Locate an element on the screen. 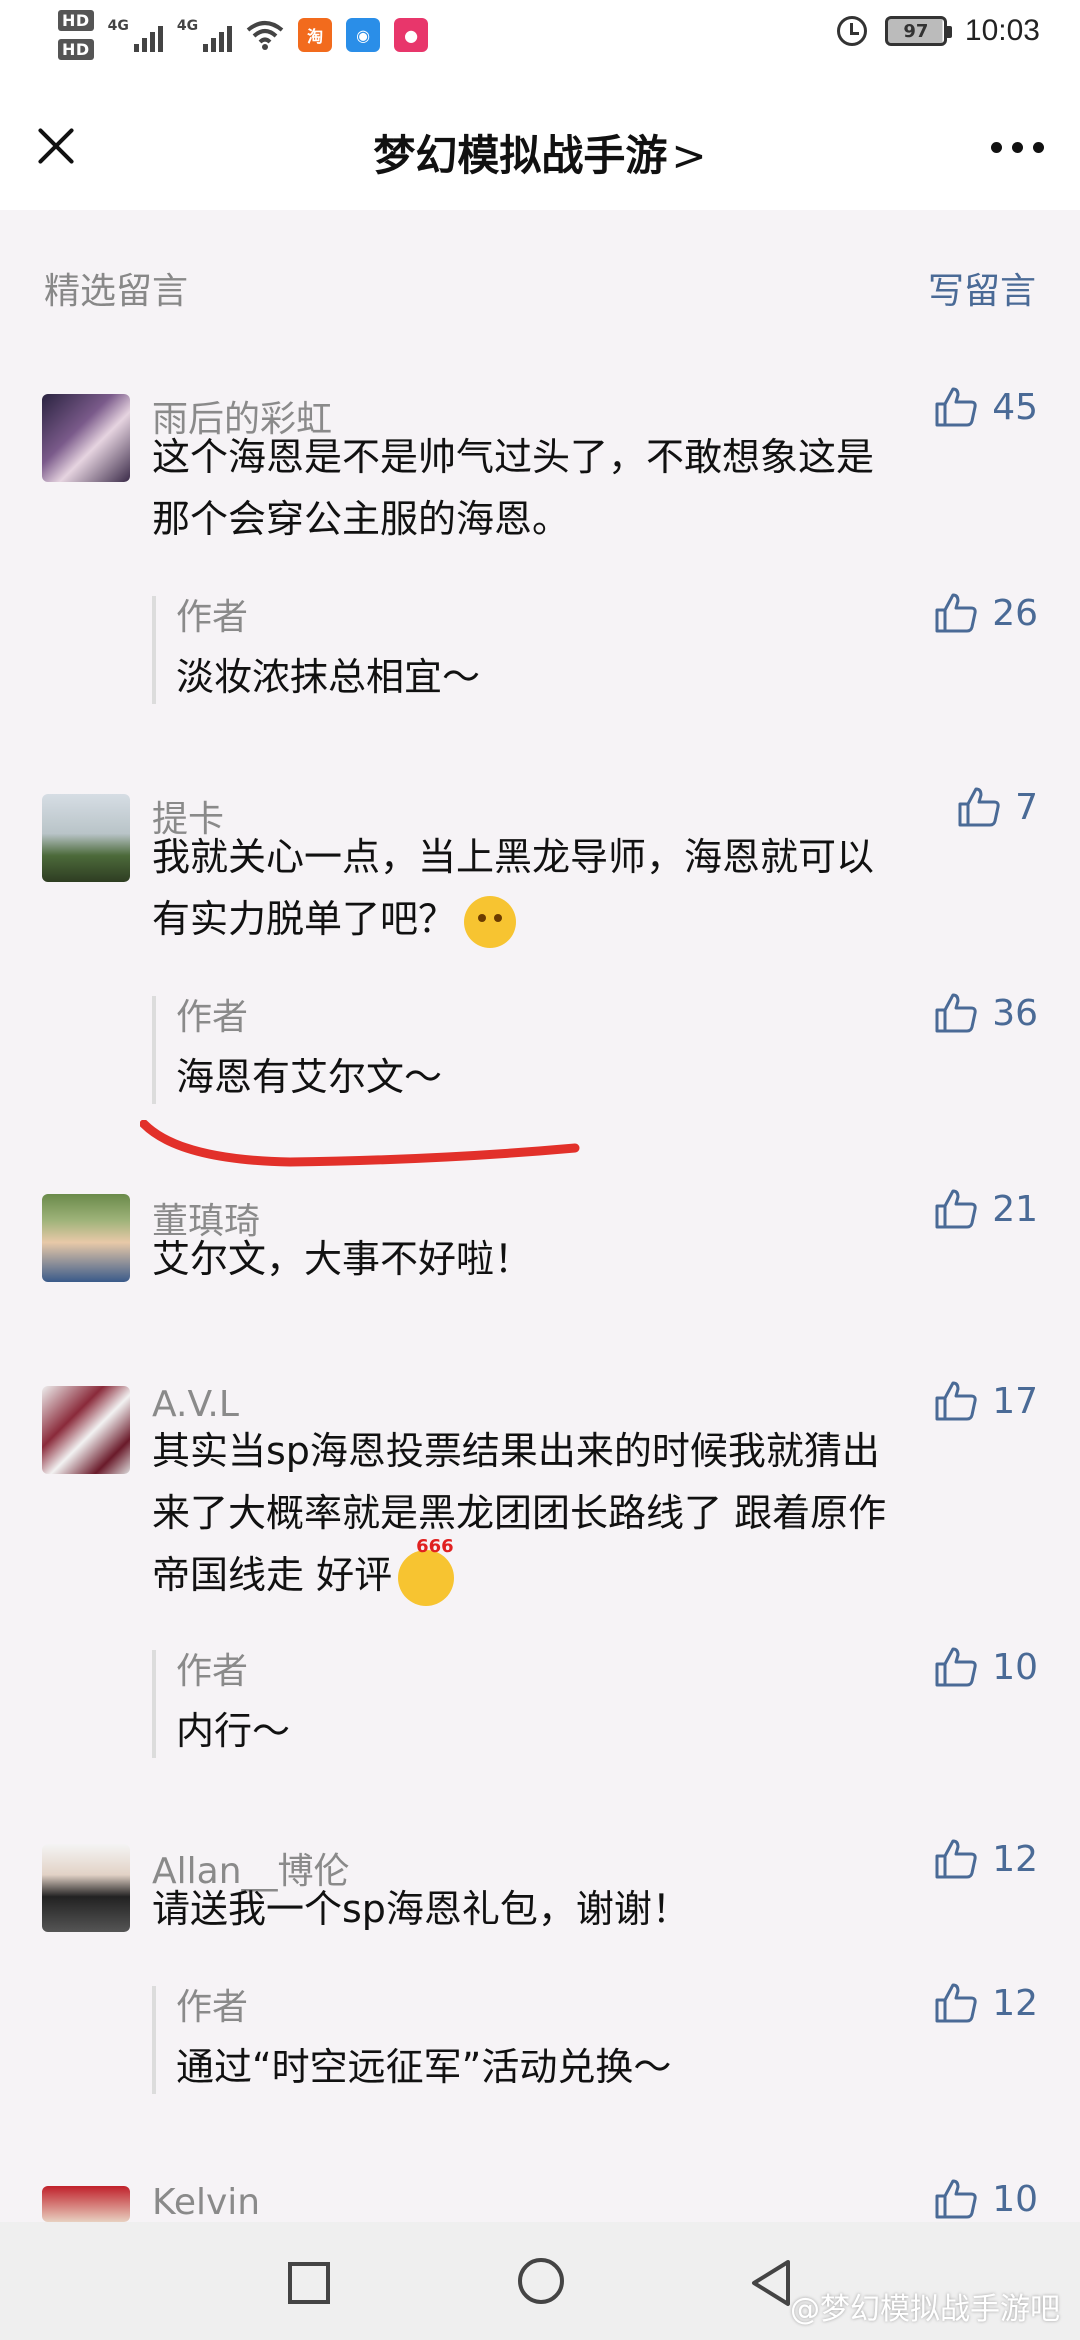 The image size is (1080, 2340). status-left: HD HD 4G 4G 淘 ◉ ● is located at coordinates (243, 35).